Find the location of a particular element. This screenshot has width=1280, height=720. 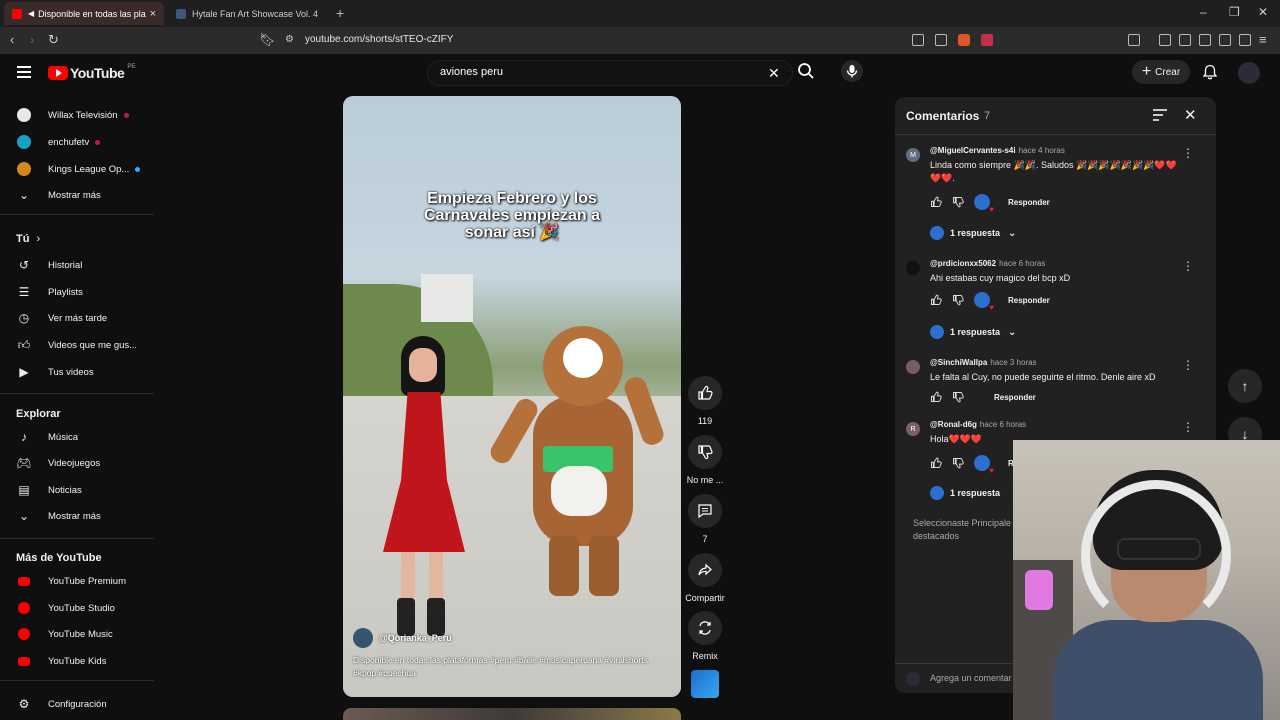

create-button: + Crear is located at coordinates (1161, 72).